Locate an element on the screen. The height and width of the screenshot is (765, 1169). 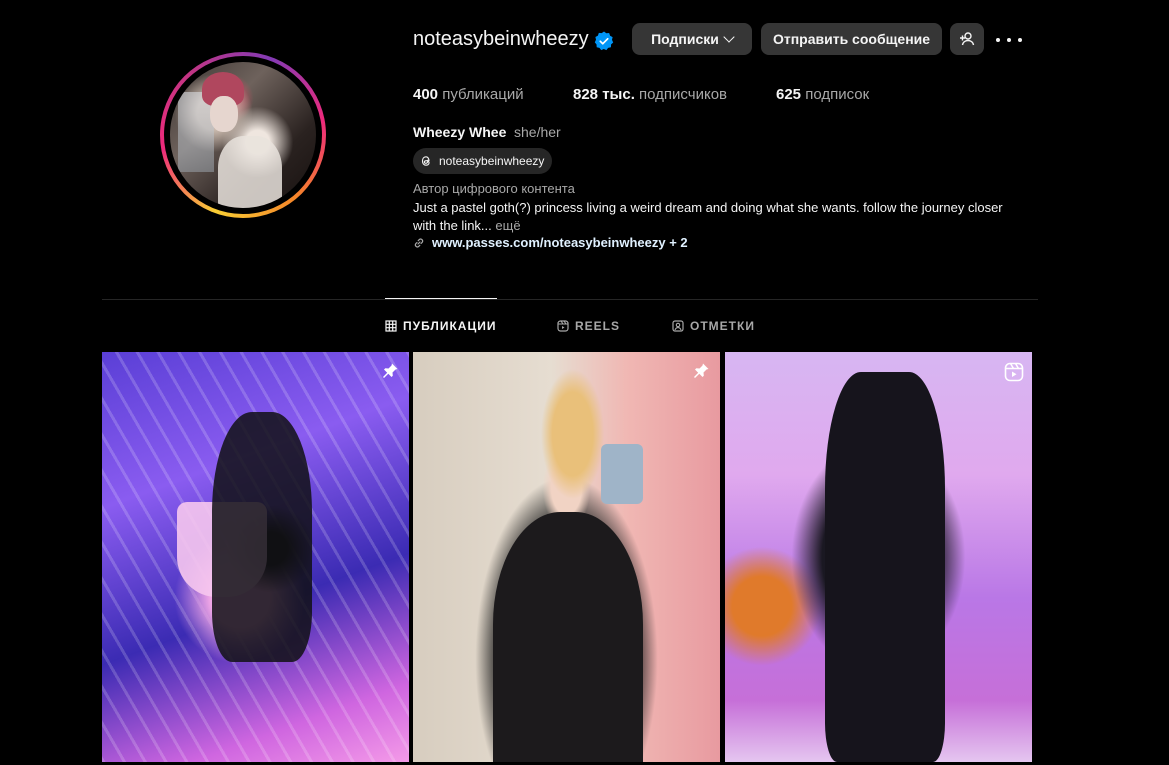
threads-handle: noteasybeinwheezy is located at coordinates (492, 161).